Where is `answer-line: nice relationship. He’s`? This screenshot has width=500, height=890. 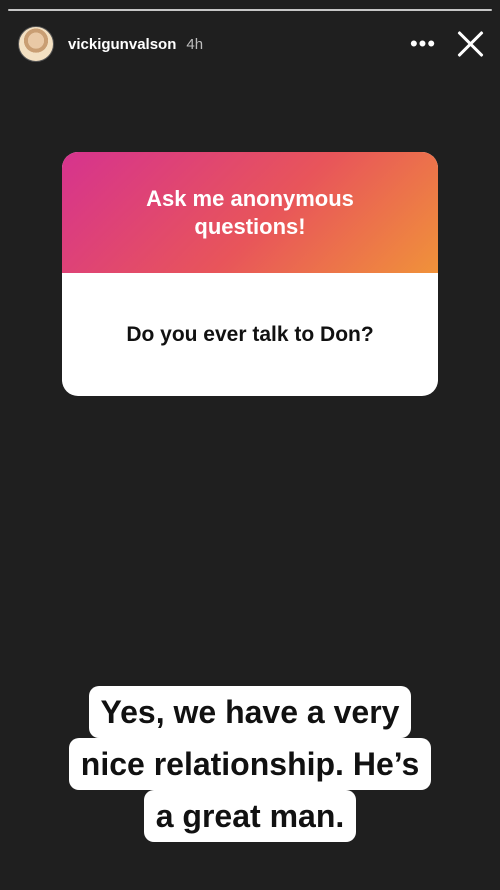
answer-line: nice relationship. He’s is located at coordinates (250, 764).